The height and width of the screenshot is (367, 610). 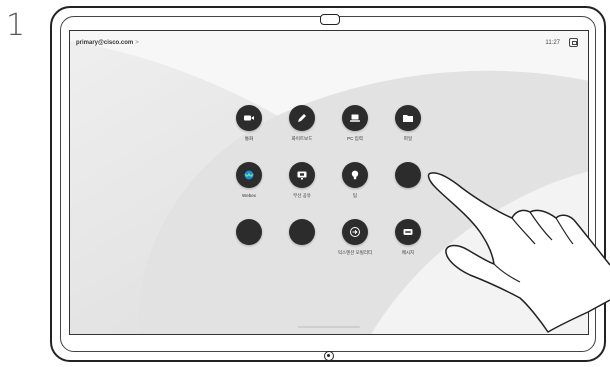 I want to click on chevron-right-icon: >, so click(x=137, y=43).